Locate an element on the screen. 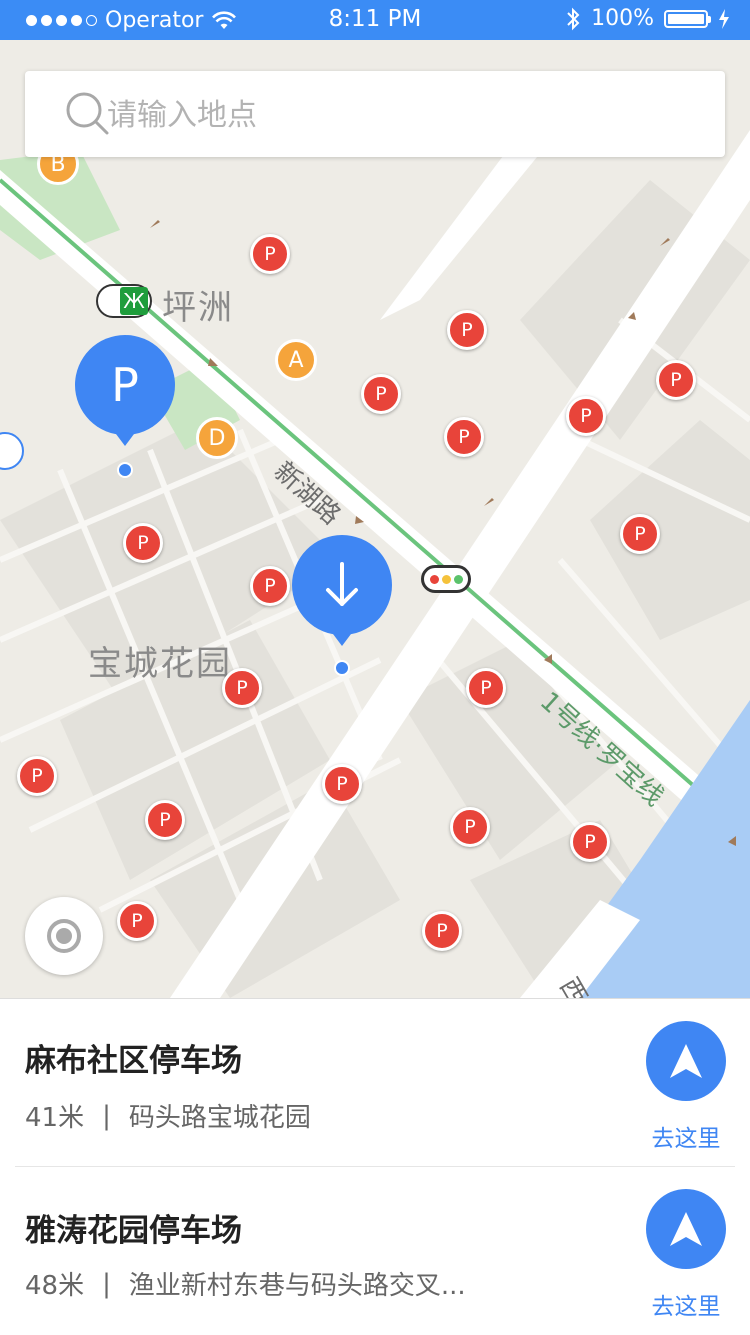 This screenshot has width=750, height=1335. result-item: 麻布社区停车场 41米 | 码头路宝城花园 去这里 is located at coordinates (375, 1083).